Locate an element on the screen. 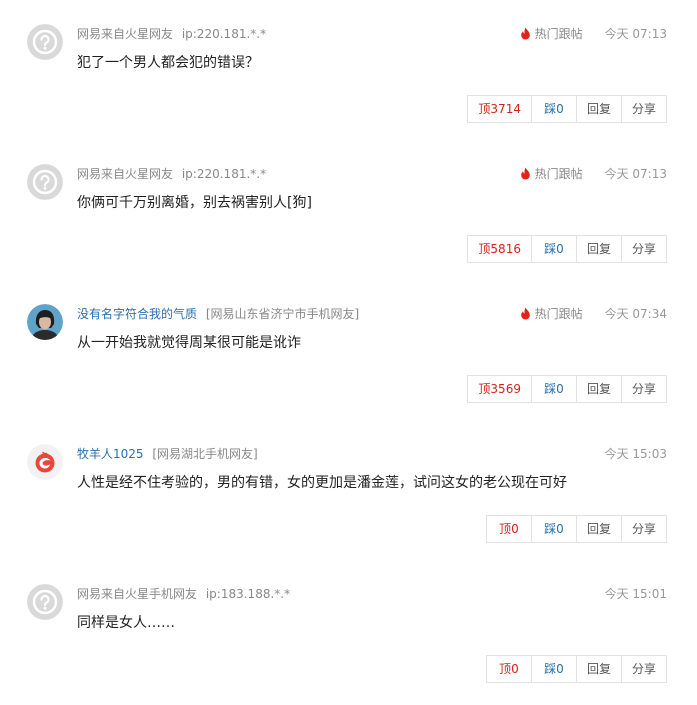 The image size is (697, 705). comment-time: 今天 15:03 is located at coordinates (635, 454).